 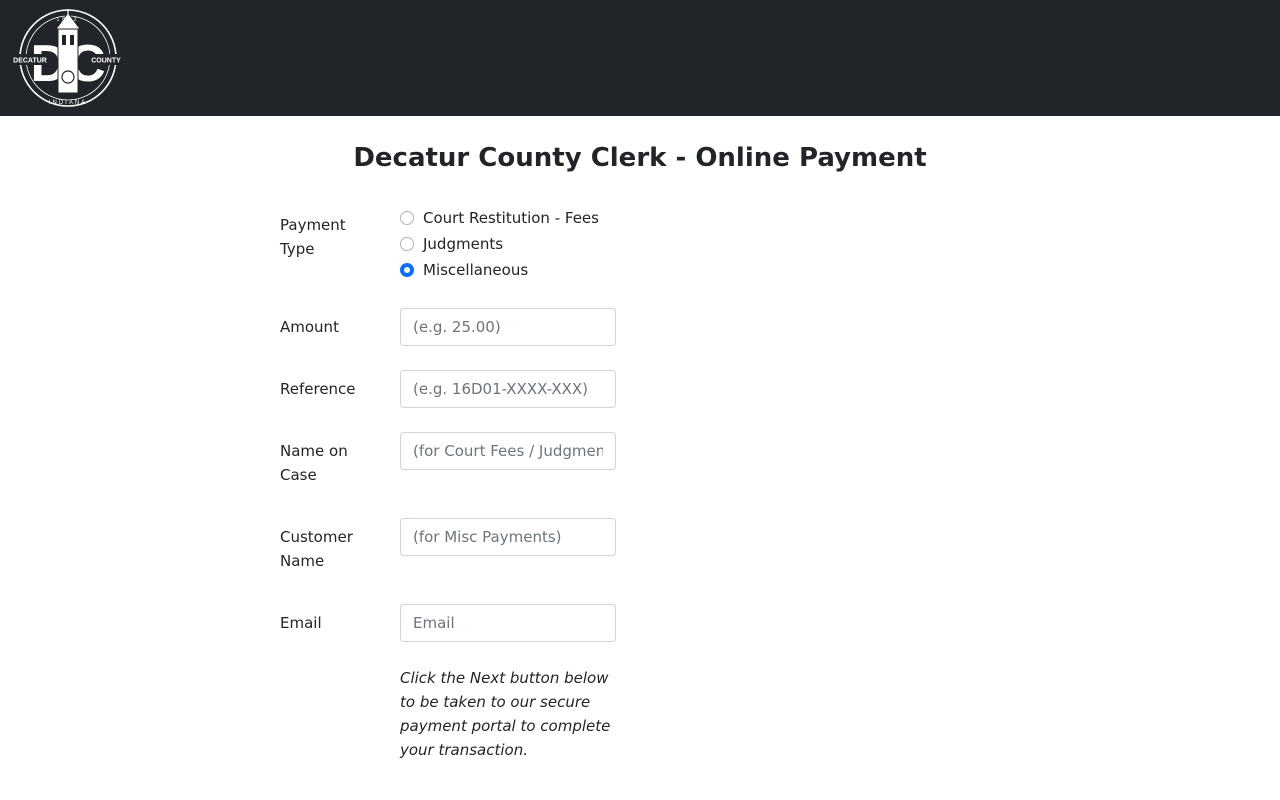 I want to click on name-on-case-input, so click(x=508, y=451).